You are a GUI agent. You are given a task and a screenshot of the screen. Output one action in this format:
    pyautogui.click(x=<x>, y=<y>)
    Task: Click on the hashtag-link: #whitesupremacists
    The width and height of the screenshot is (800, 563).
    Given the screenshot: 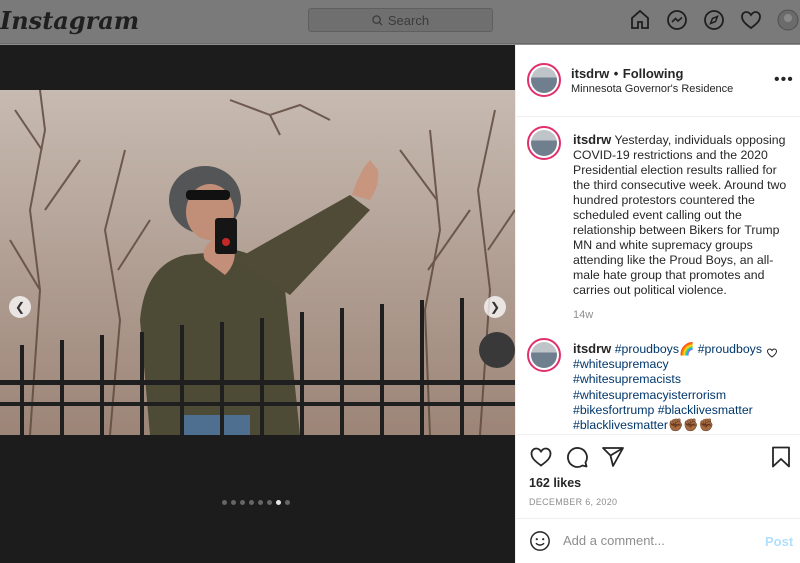 What is the action you would take?
    pyautogui.click(x=627, y=379)
    